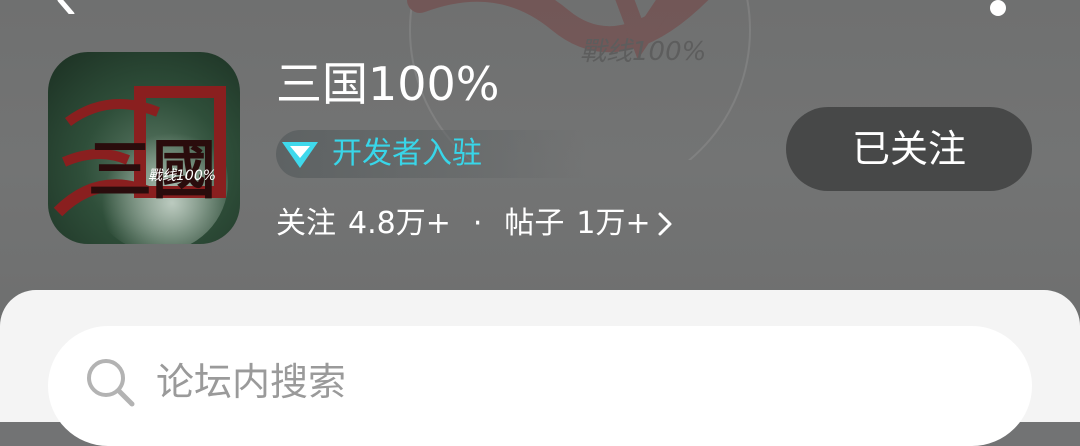 The image size is (1080, 446). Describe the element at coordinates (111, 383) in the screenshot. I see `search-icon` at that location.